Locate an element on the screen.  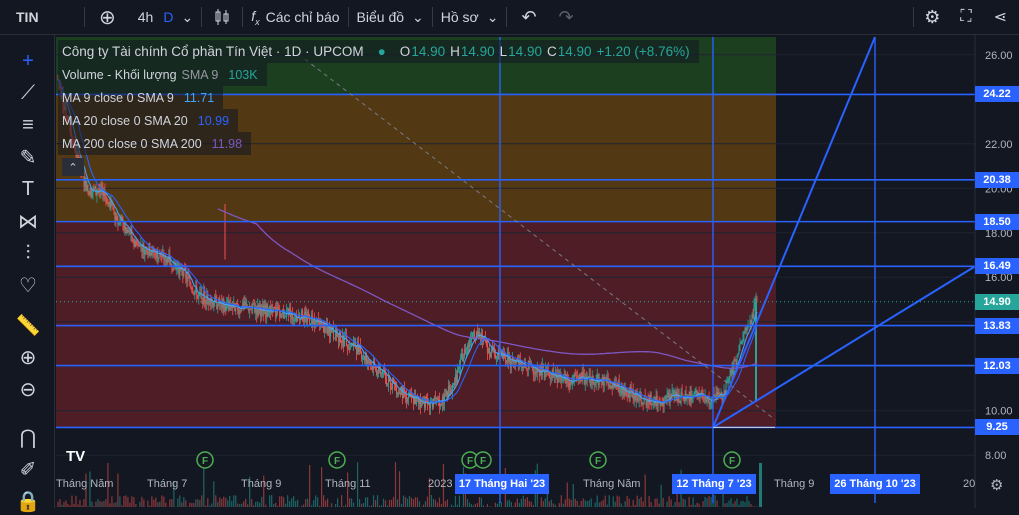
layout-button: Biểu đồ ⌄ is located at coordinates (390, 17).